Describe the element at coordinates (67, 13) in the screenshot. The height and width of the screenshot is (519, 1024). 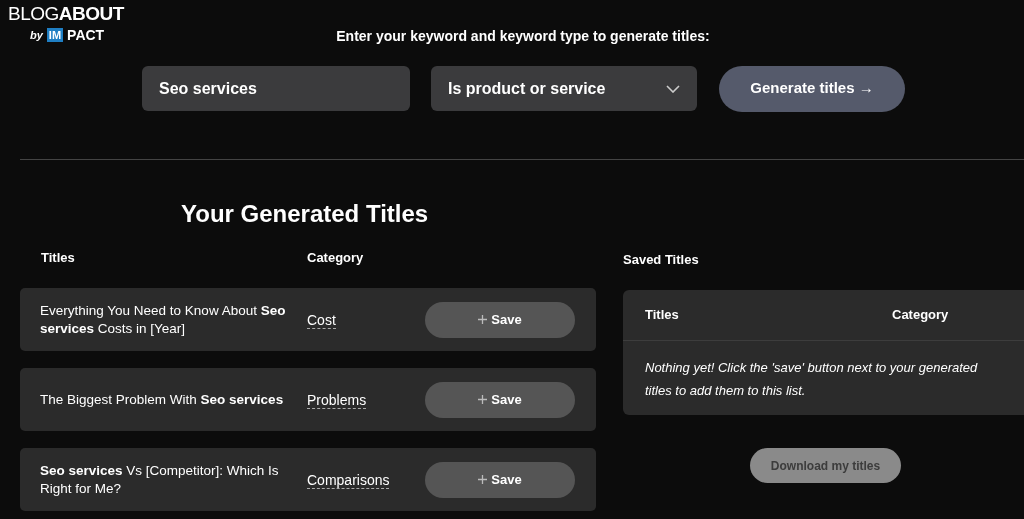
I see `logo-wordmark: BLOGABOUT` at that location.